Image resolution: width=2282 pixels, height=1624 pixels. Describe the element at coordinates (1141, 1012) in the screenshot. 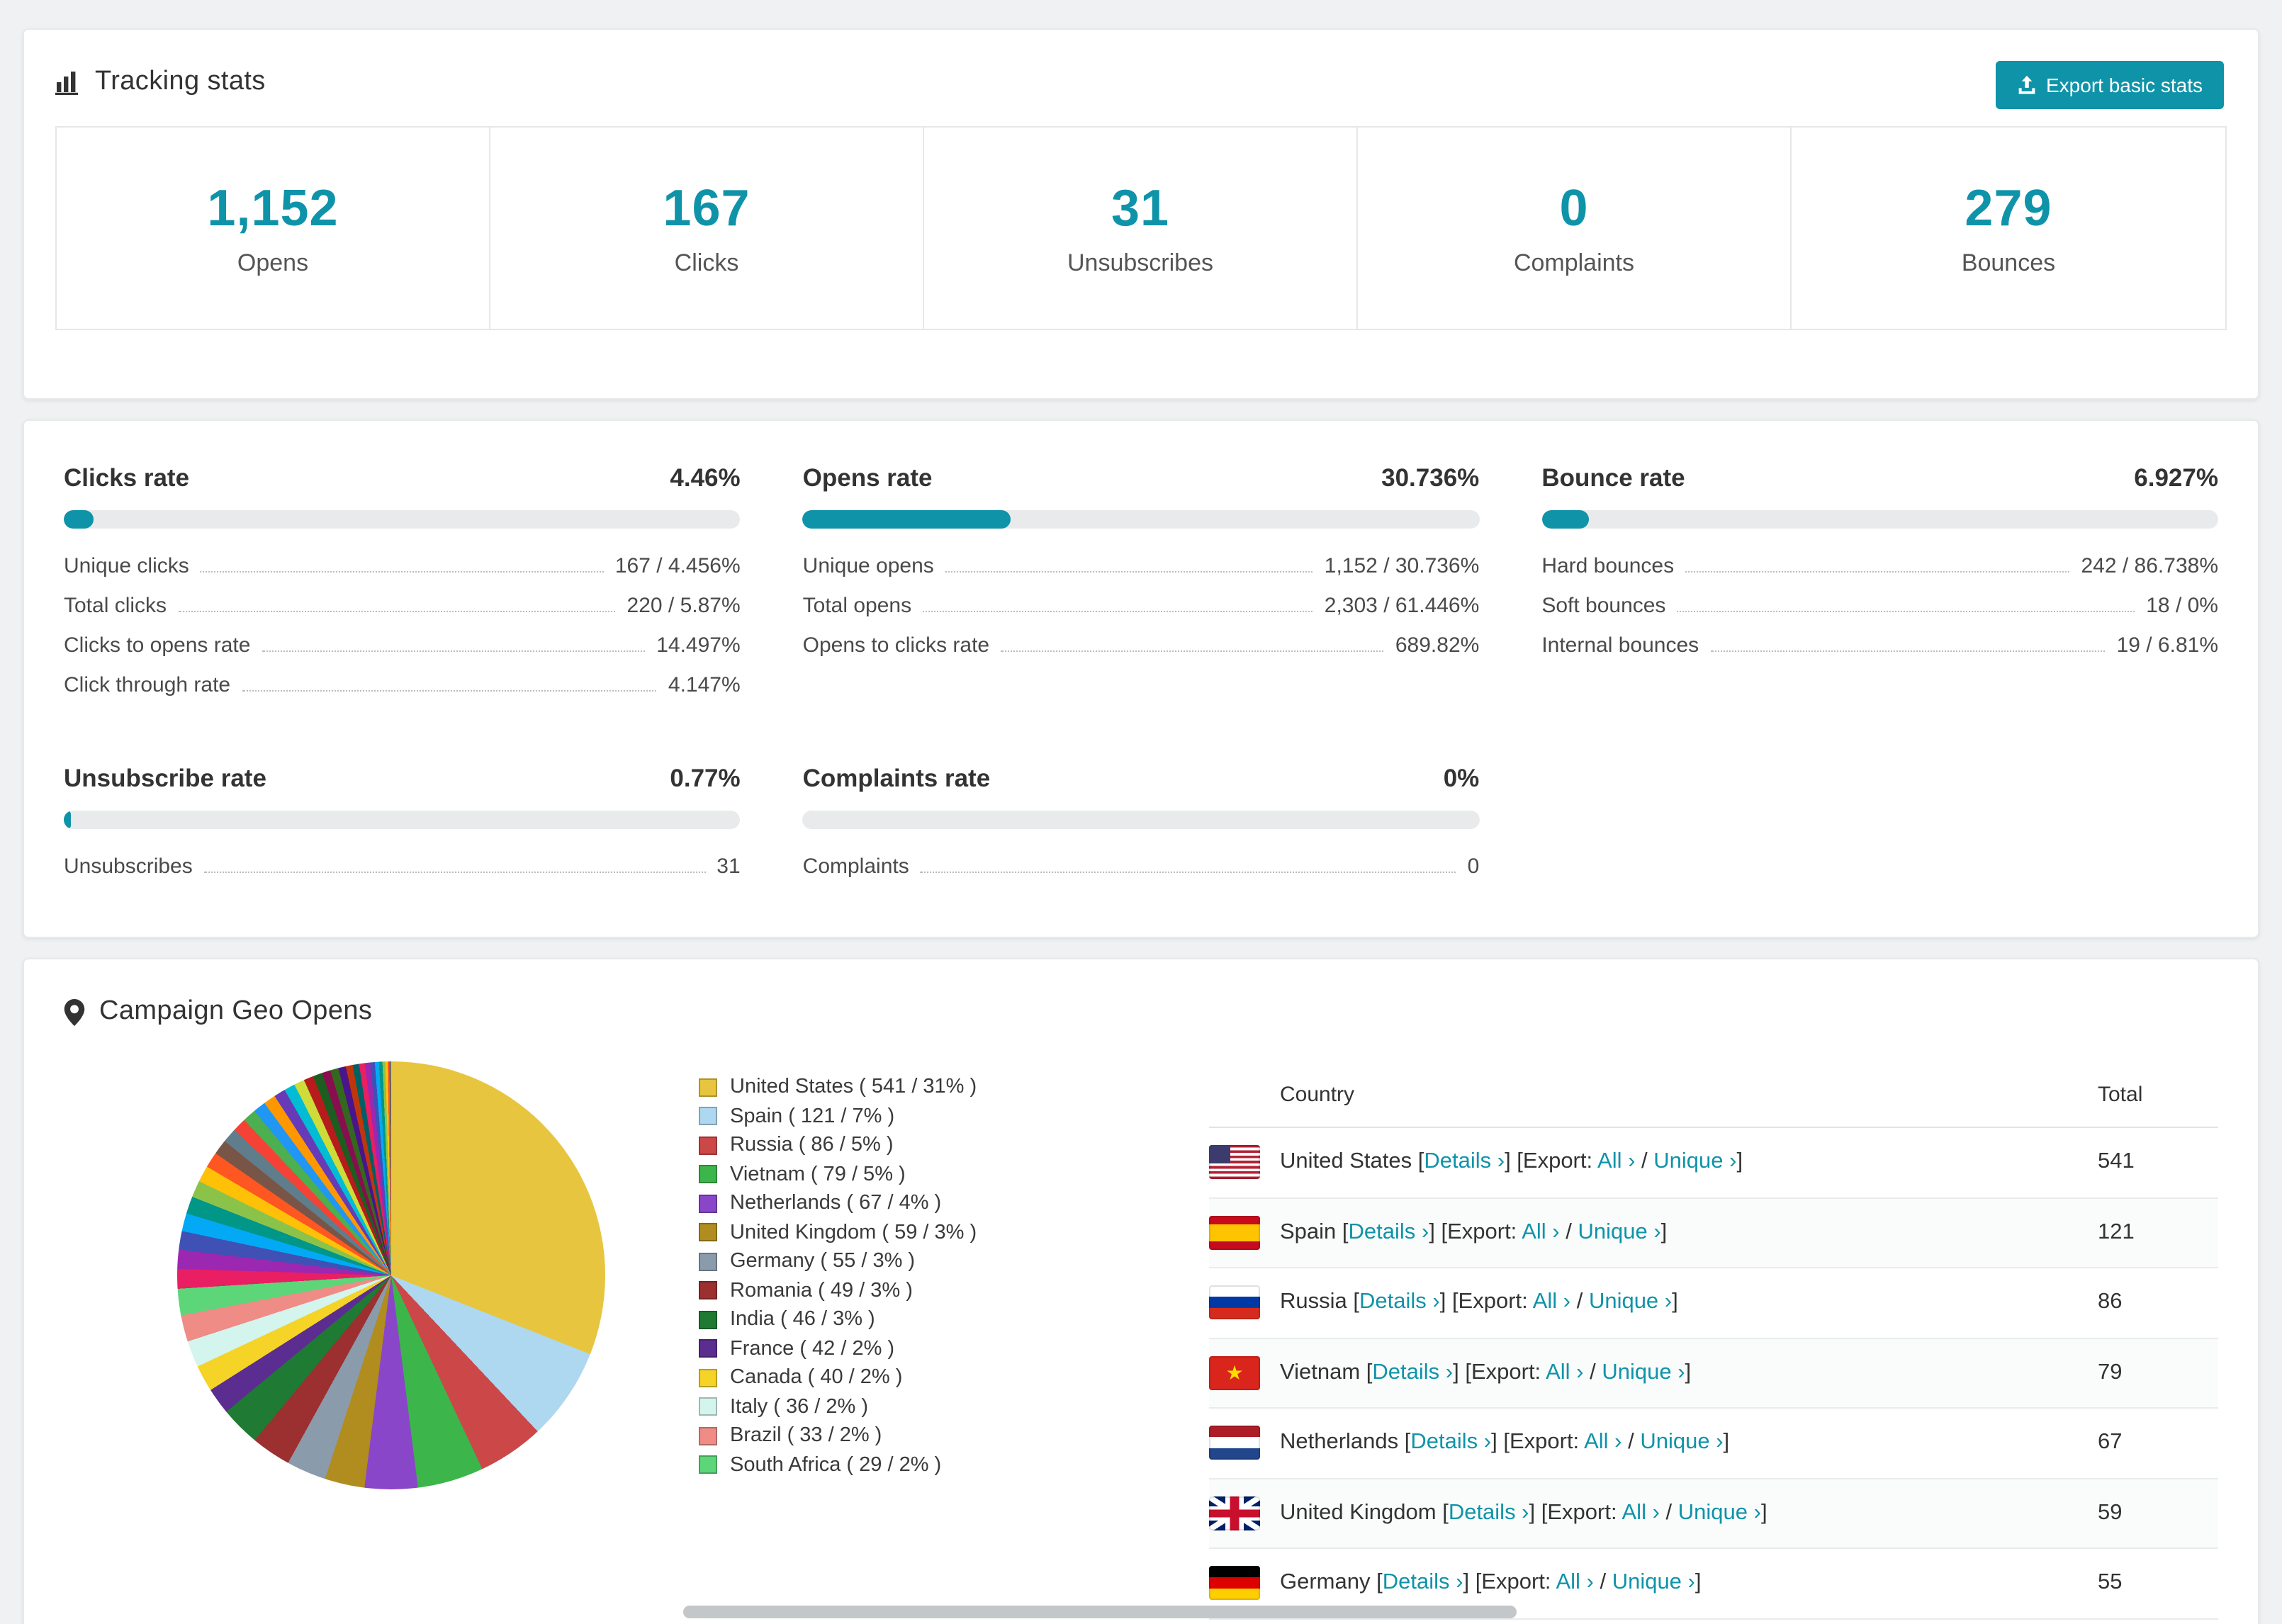

I see `geo-header: Campaign Geo Opens` at that location.